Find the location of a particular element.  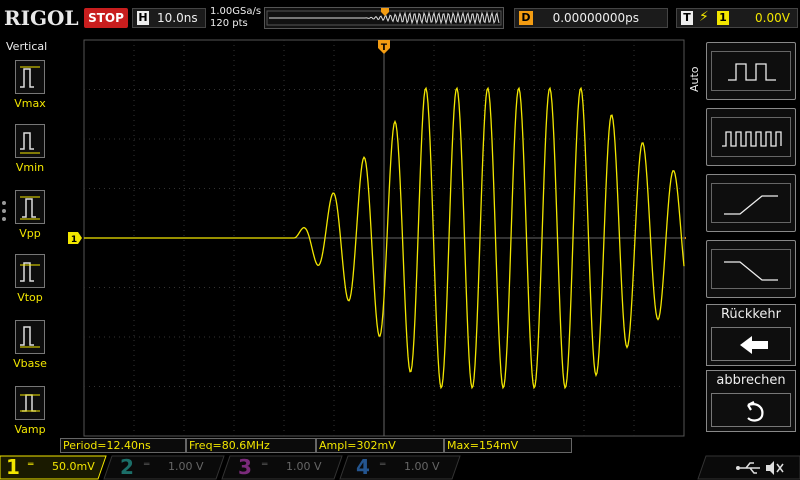

falling-ramp-icon is located at coordinates (751, 269).